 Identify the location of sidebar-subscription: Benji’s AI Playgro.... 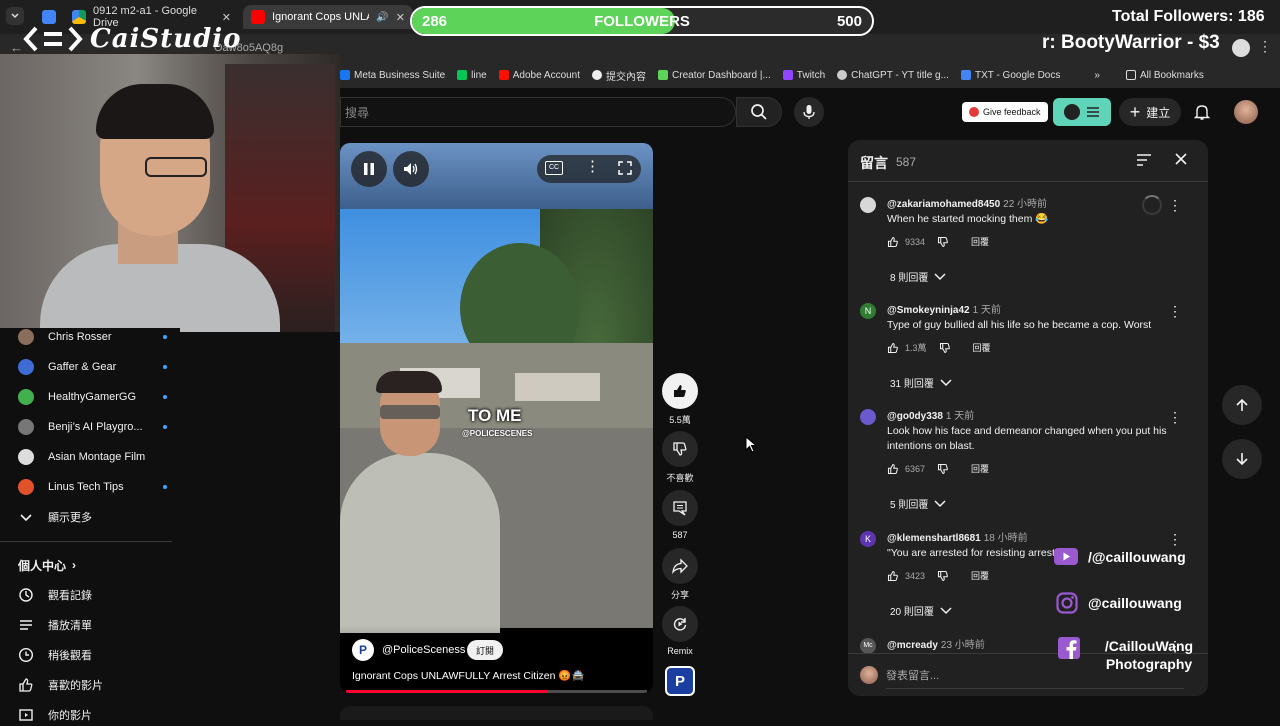
(92, 427).